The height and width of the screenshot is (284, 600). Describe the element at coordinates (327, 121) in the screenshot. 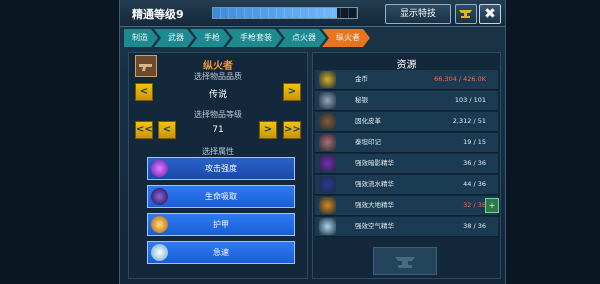

I see `leather-icon` at that location.